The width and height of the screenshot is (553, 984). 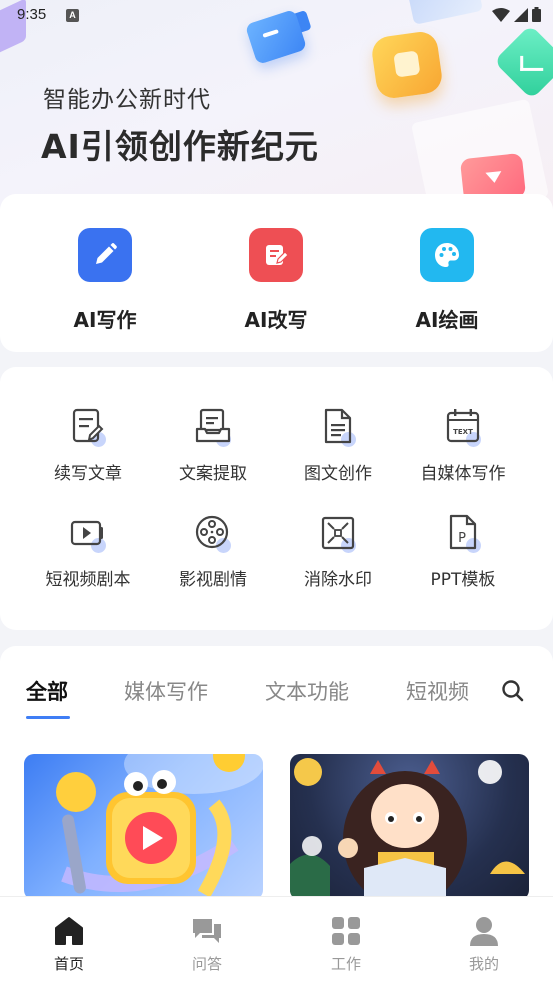 What do you see at coordinates (484, 931) in the screenshot?
I see `user-icon` at bounding box center [484, 931].